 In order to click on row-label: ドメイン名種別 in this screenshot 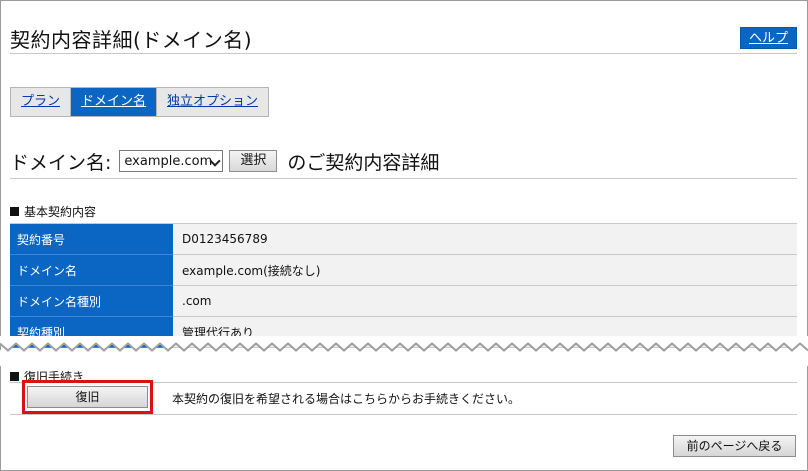, I will do `click(91, 301)`.